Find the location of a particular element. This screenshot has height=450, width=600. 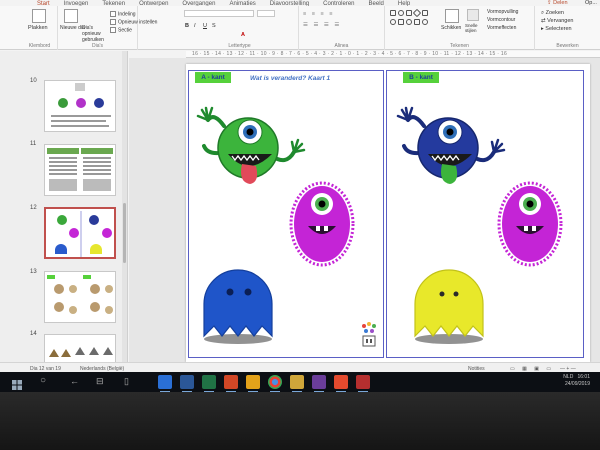

rounded-shape-icon is located at coordinates (409, 22).